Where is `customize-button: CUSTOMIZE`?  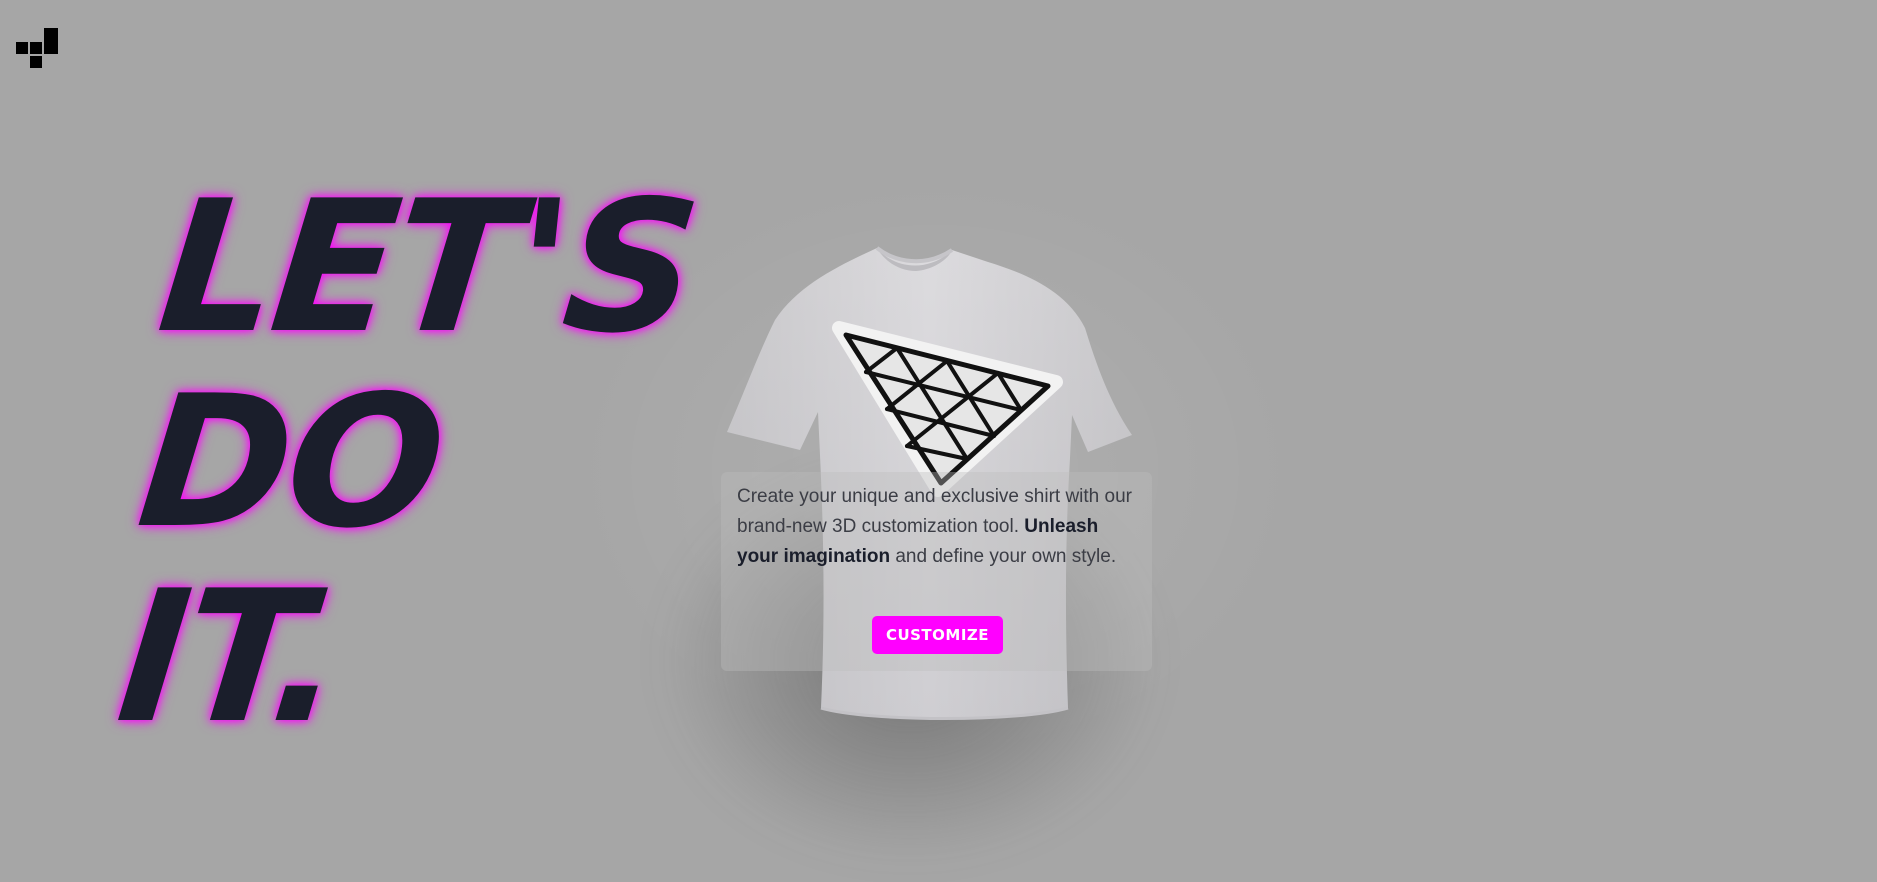 customize-button: CUSTOMIZE is located at coordinates (937, 635).